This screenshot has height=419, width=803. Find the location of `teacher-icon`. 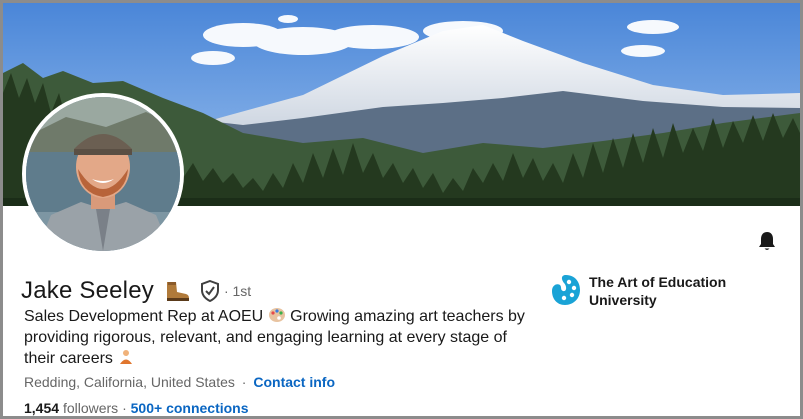

teacher-icon is located at coordinates (126, 357).